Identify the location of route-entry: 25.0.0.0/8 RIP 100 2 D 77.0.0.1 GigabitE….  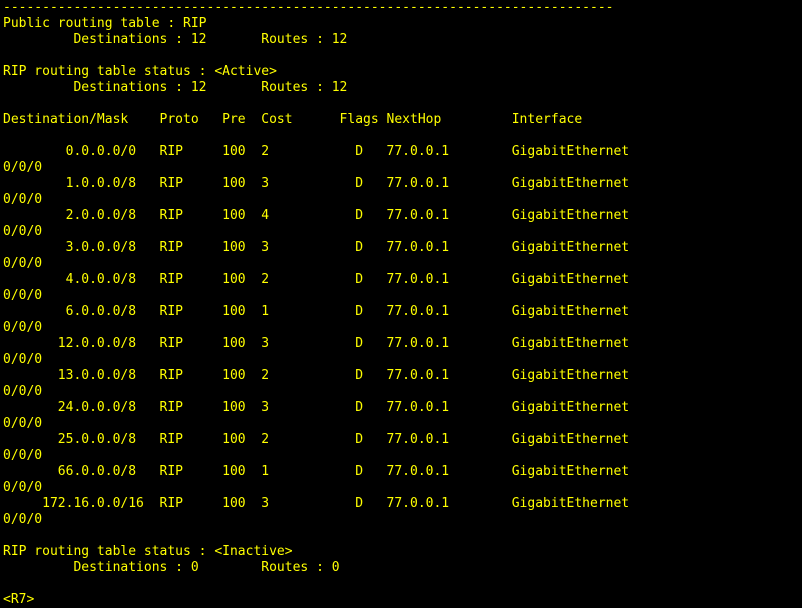
(316, 439).